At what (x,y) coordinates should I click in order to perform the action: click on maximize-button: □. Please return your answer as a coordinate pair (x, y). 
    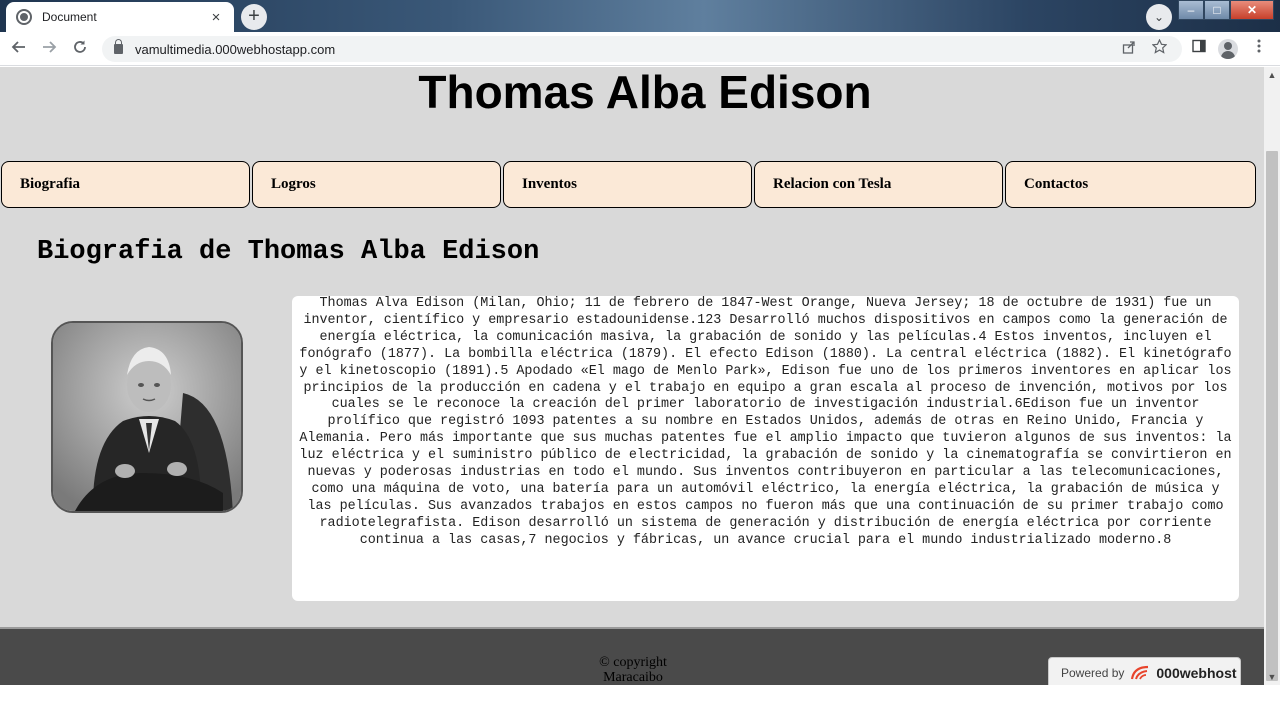
    Looking at the image, I should click on (1217, 10).